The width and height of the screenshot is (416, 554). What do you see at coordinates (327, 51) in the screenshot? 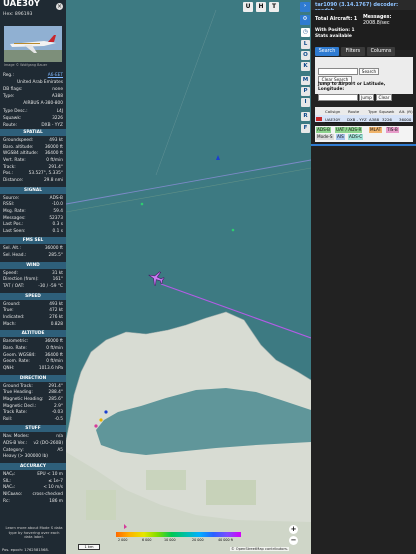
I see `tab-search: Search` at bounding box center [327, 51].